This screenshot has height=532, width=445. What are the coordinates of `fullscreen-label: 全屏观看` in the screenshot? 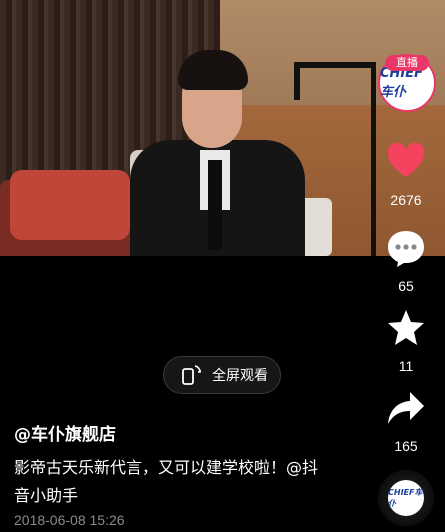 It's located at (240, 376).